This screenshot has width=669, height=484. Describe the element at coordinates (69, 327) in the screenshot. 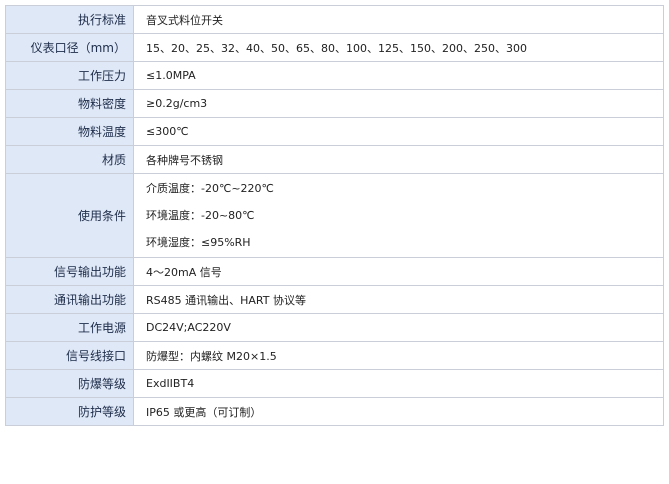

I see `spec-label: 工作电源` at that location.